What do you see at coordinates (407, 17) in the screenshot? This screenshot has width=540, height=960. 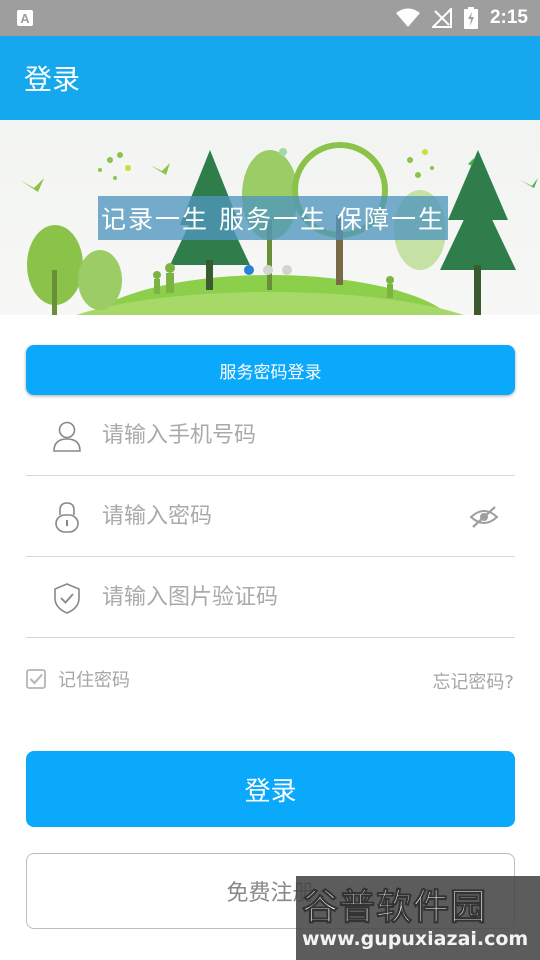 I see `wifi-icon` at bounding box center [407, 17].